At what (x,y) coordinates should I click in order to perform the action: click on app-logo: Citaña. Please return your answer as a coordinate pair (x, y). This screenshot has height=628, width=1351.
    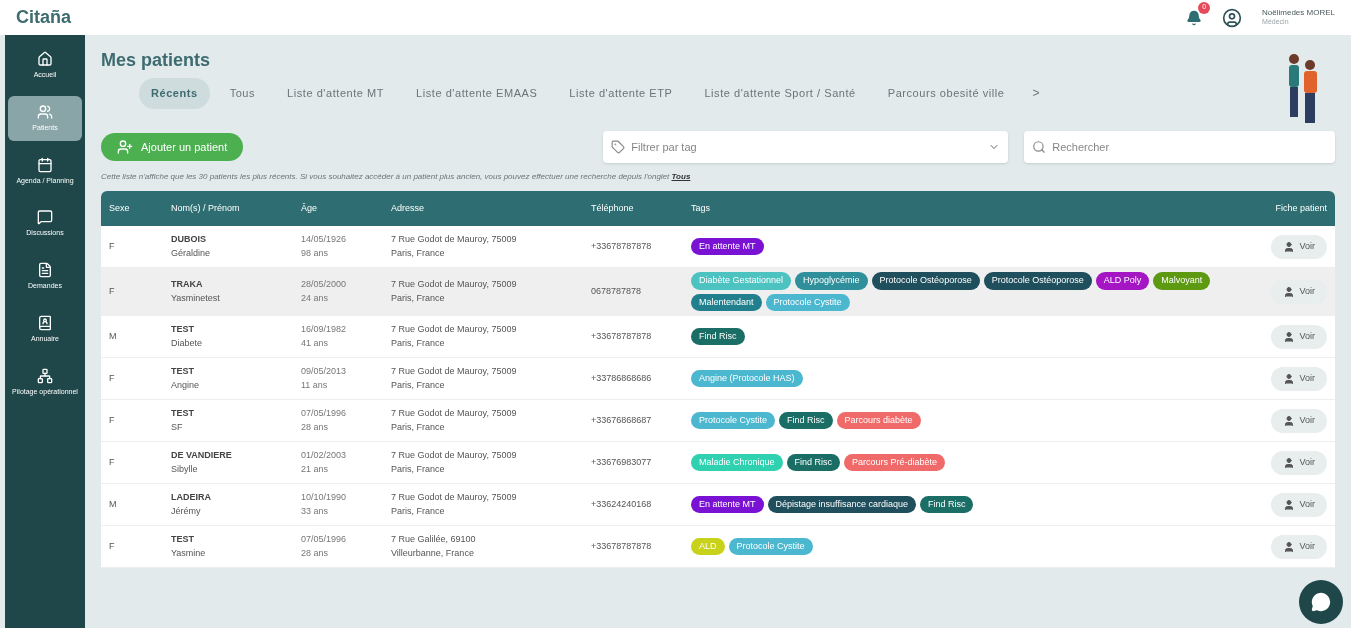
    Looking at the image, I should click on (43, 17).